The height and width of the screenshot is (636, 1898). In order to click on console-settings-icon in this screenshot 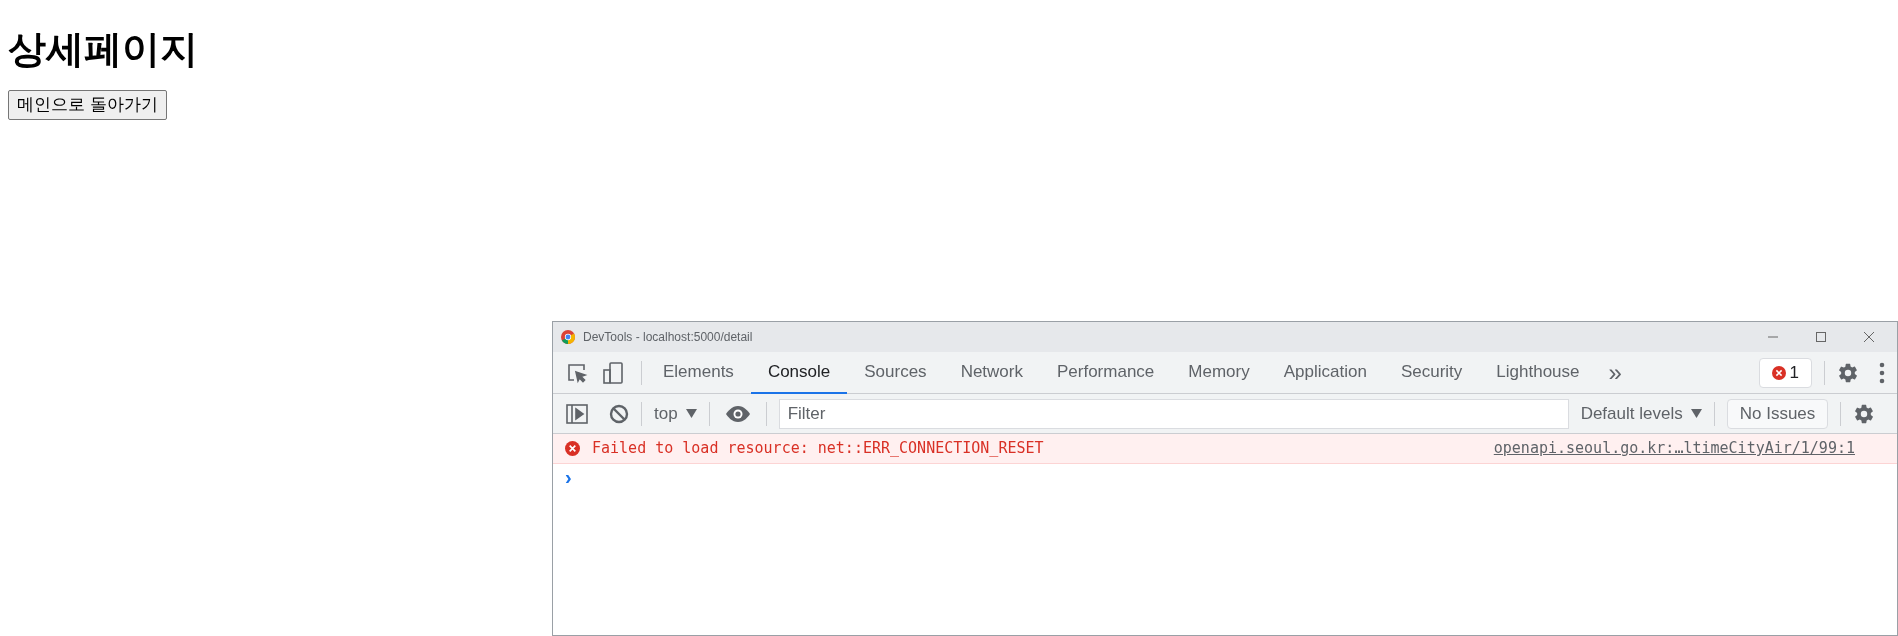, I will do `click(1864, 413)`.